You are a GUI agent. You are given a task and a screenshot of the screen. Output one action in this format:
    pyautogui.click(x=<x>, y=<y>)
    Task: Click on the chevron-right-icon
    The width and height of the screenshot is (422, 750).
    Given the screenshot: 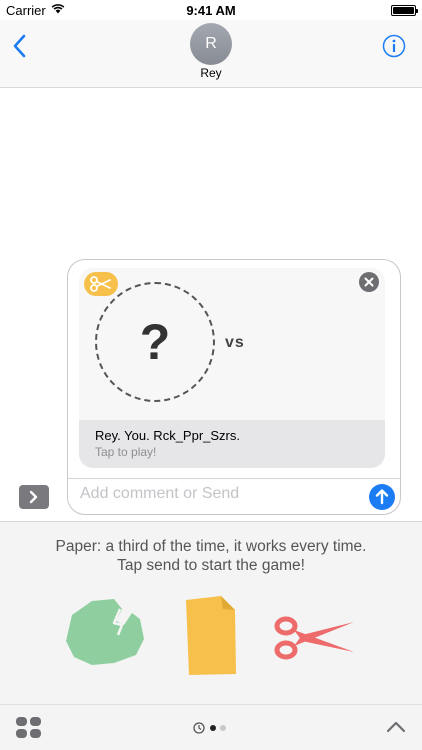 What is the action you would take?
    pyautogui.click(x=33, y=497)
    